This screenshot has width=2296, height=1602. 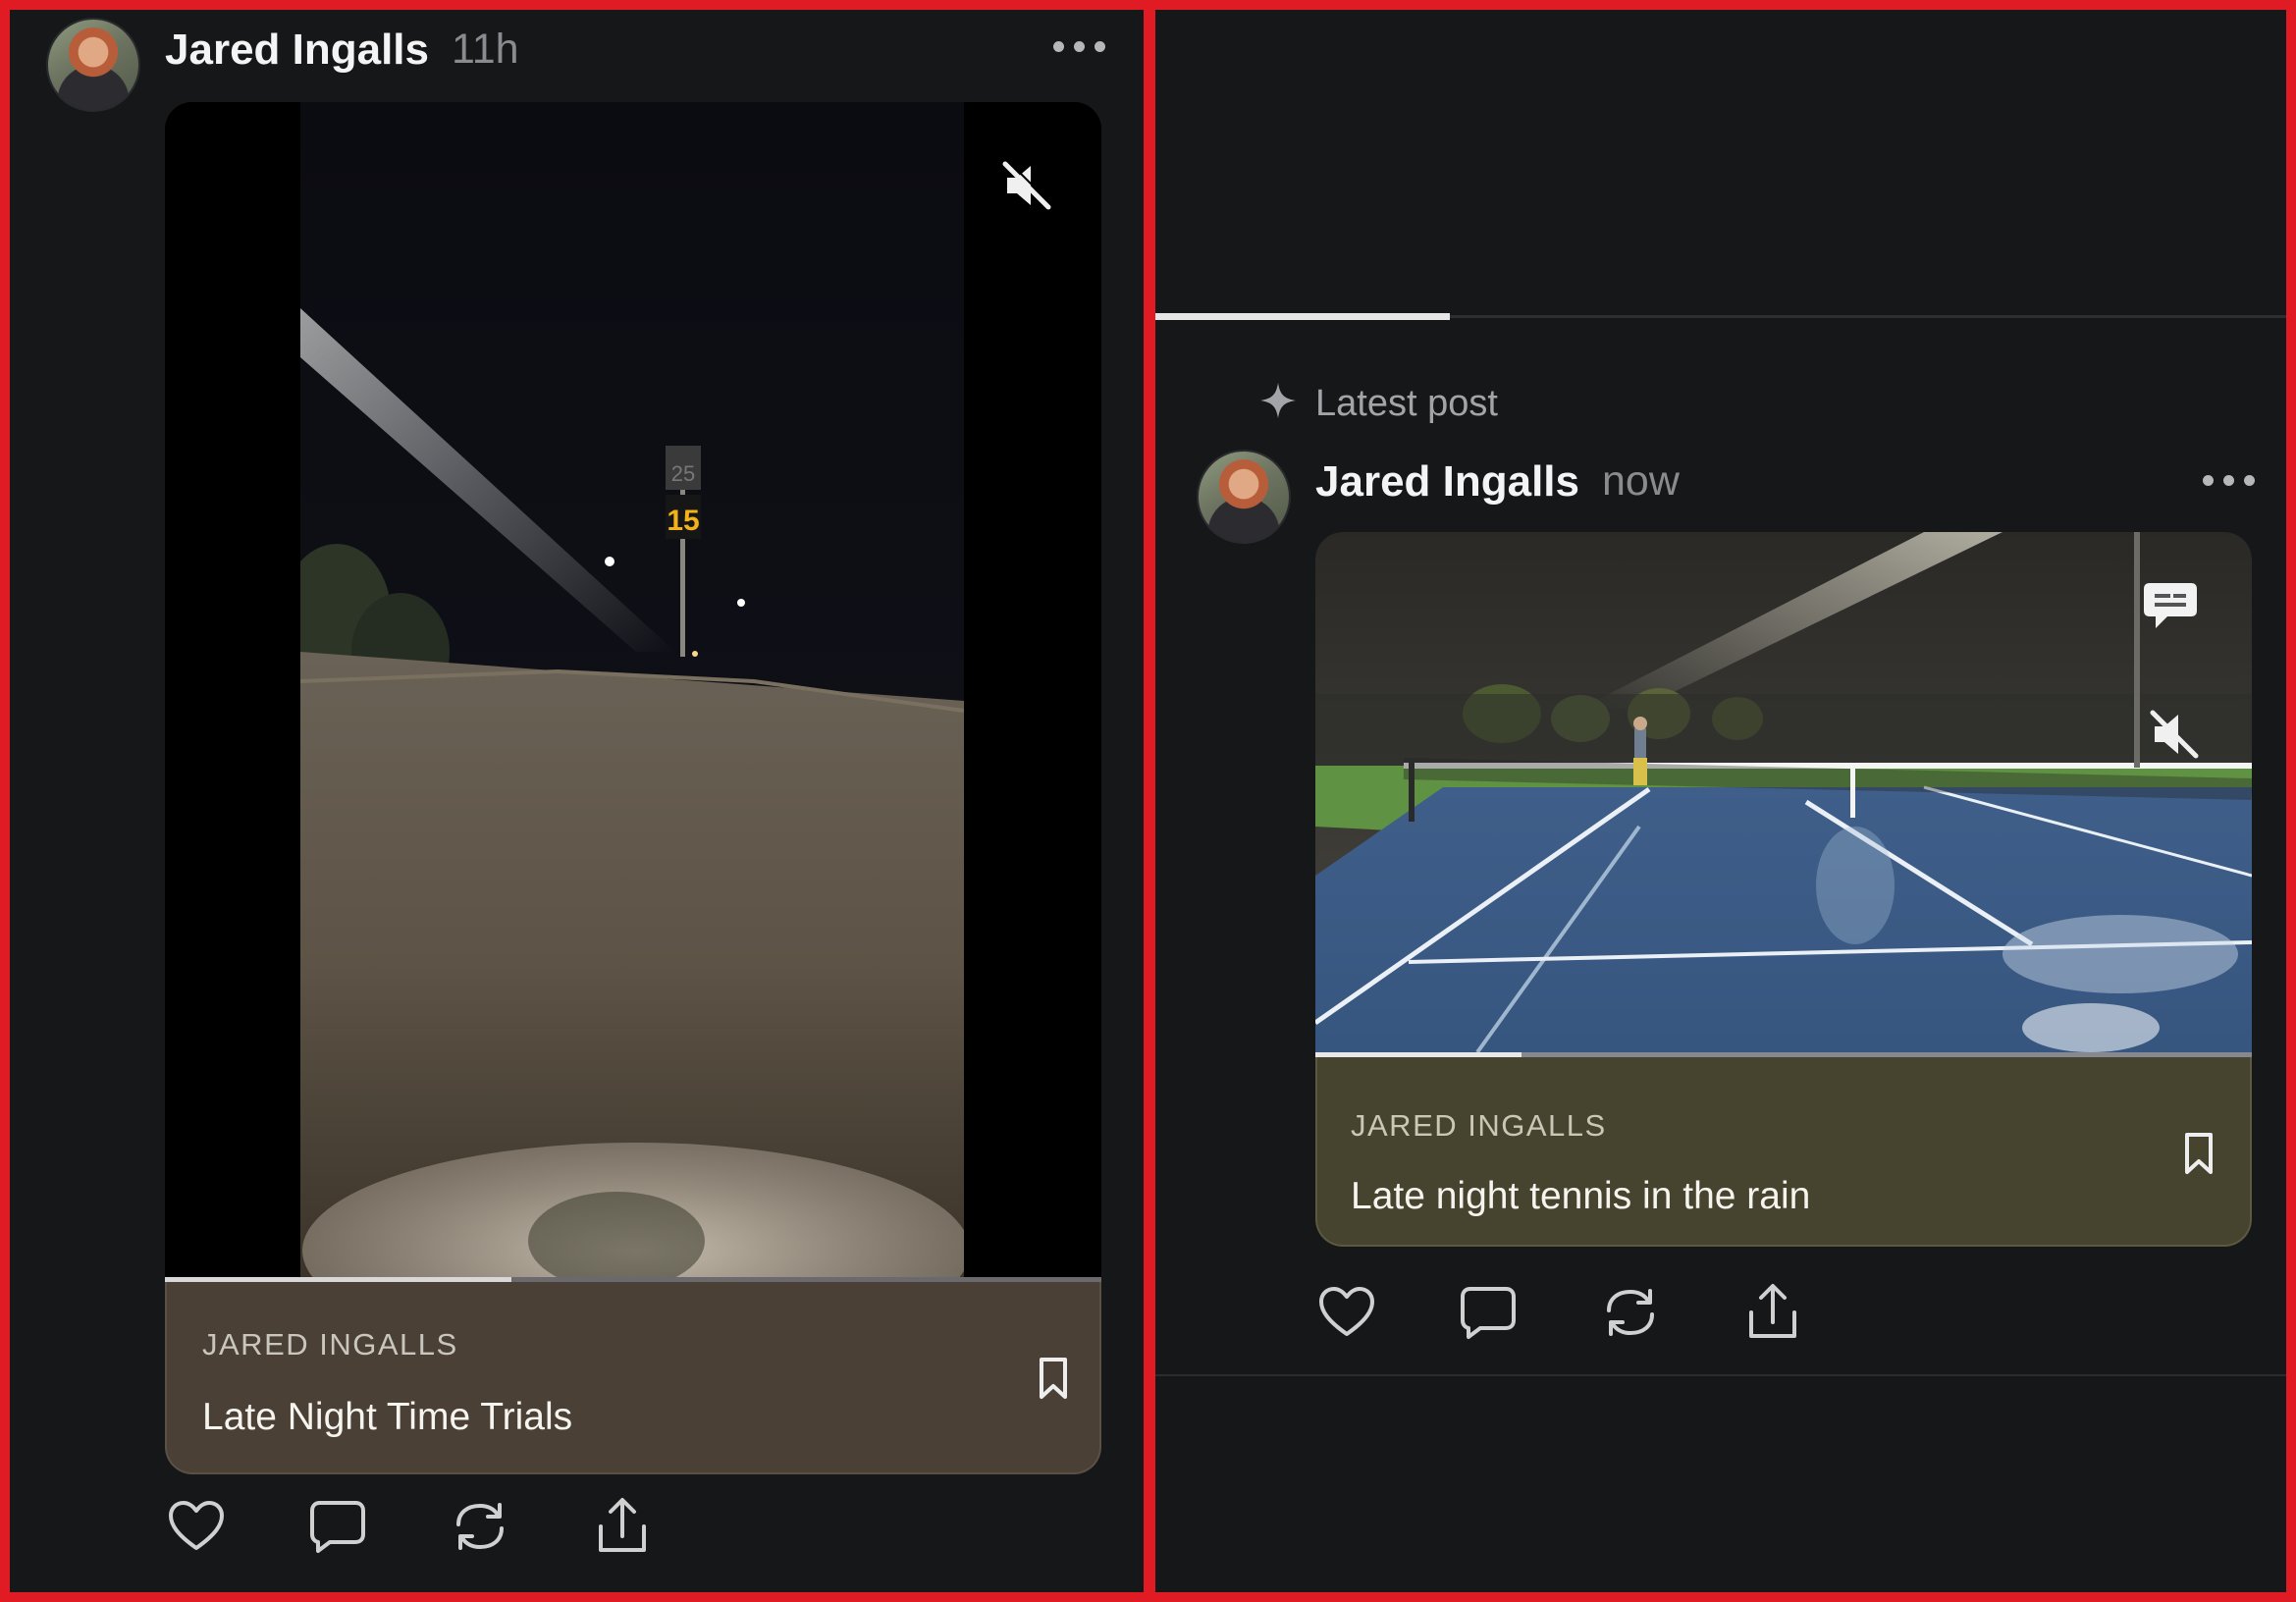 I want to click on video-player, so click(x=1783, y=792).